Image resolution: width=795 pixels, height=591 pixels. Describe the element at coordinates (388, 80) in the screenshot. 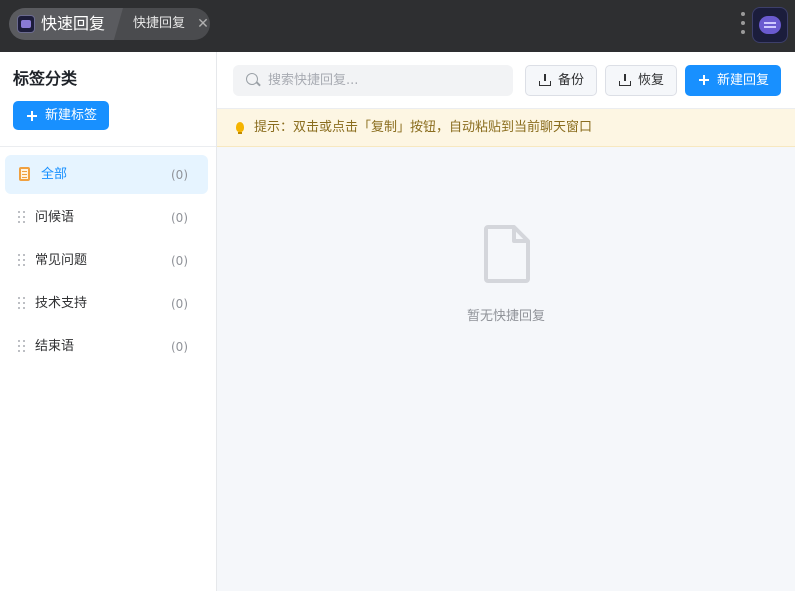

I see `search-input` at that location.